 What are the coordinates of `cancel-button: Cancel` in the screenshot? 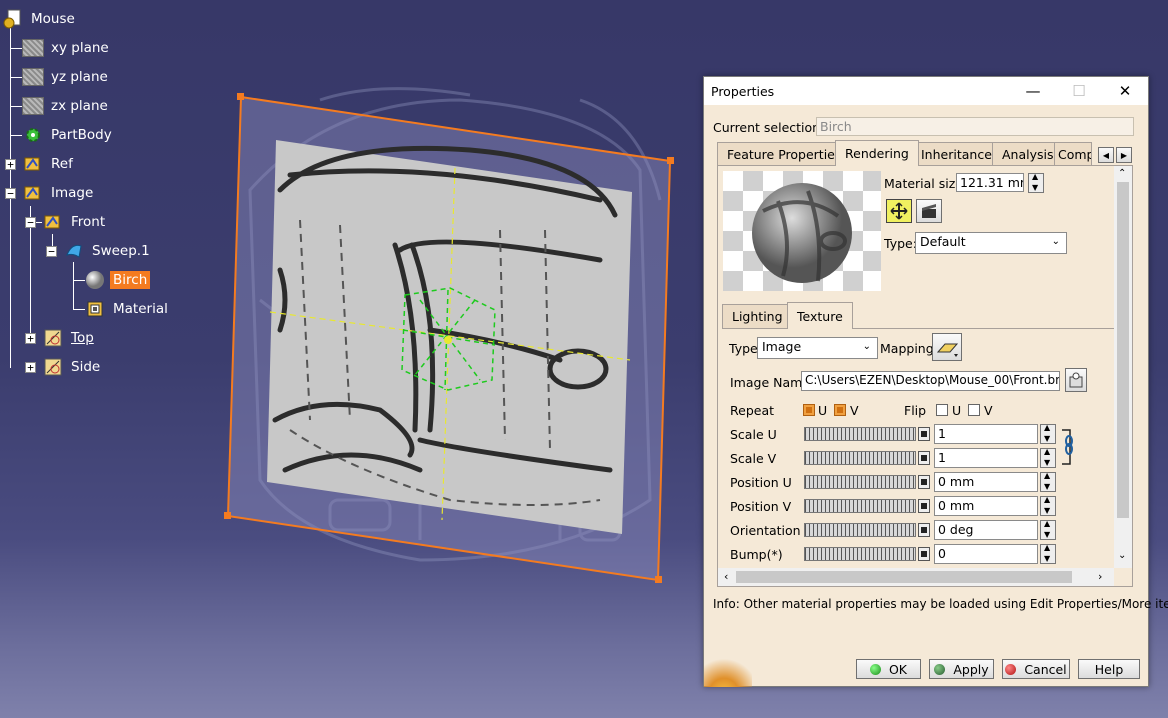 It's located at (1036, 669).